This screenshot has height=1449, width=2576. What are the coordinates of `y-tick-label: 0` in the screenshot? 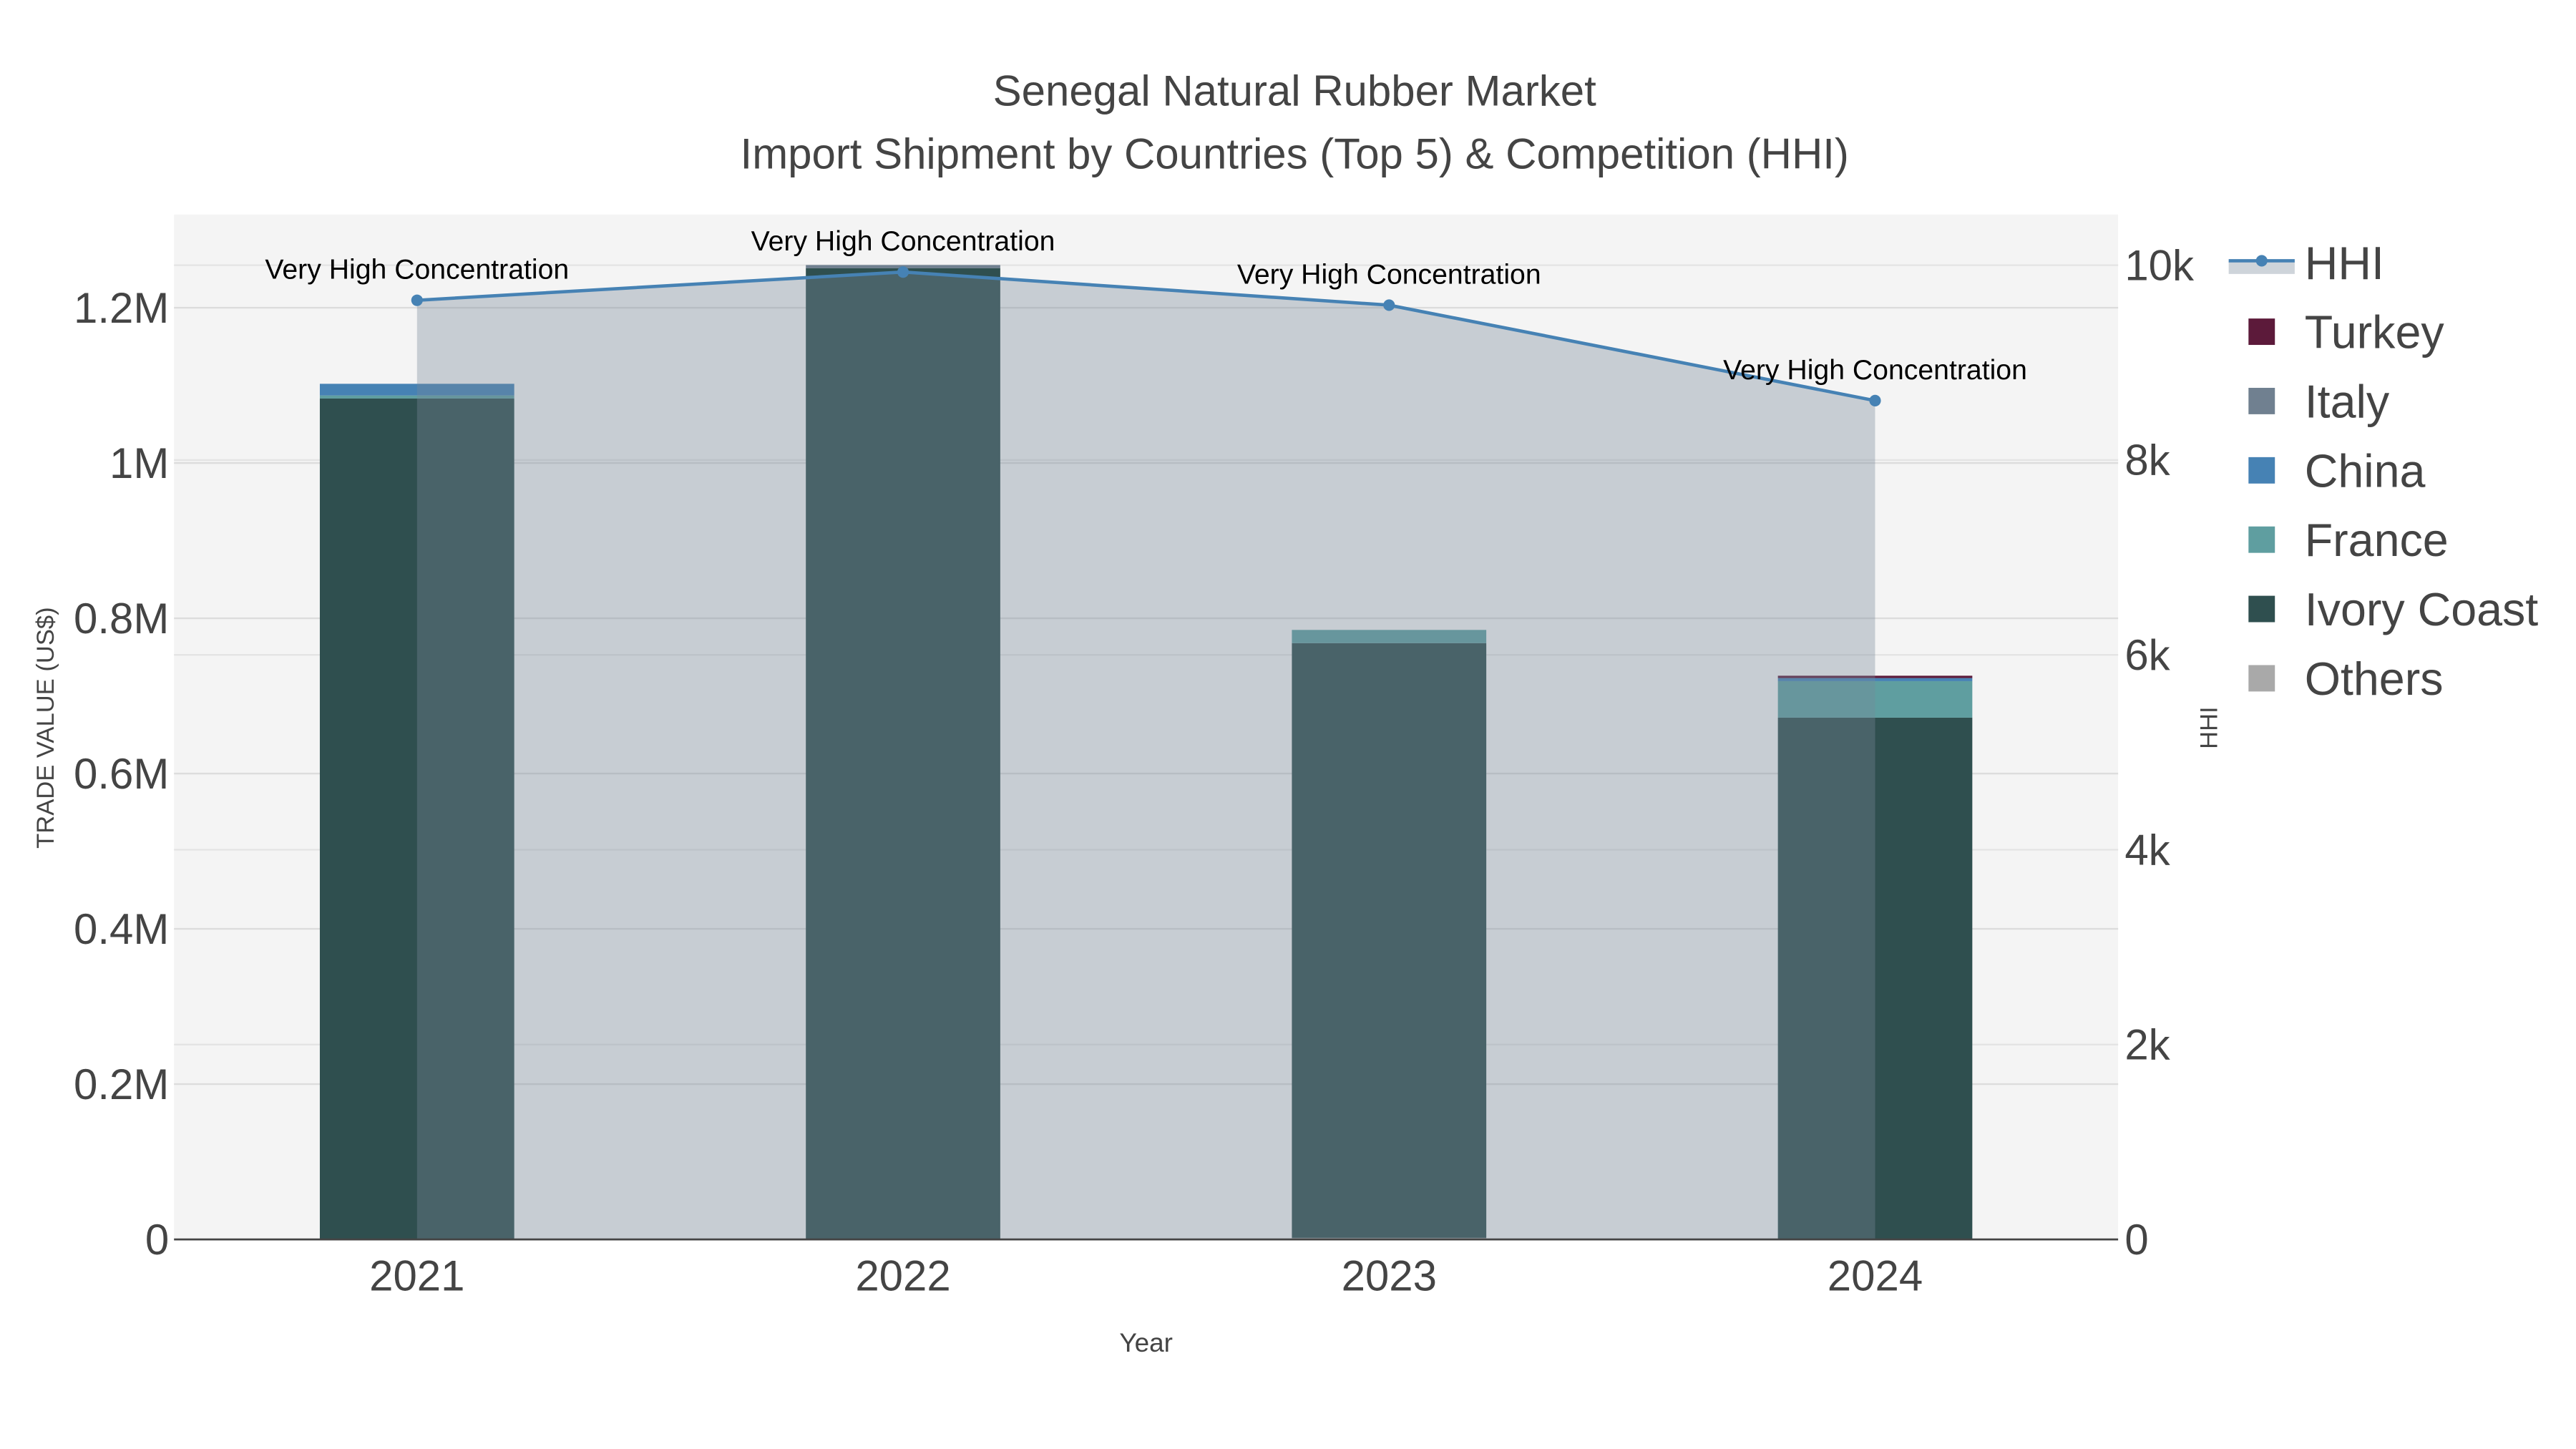 It's located at (157, 1240).